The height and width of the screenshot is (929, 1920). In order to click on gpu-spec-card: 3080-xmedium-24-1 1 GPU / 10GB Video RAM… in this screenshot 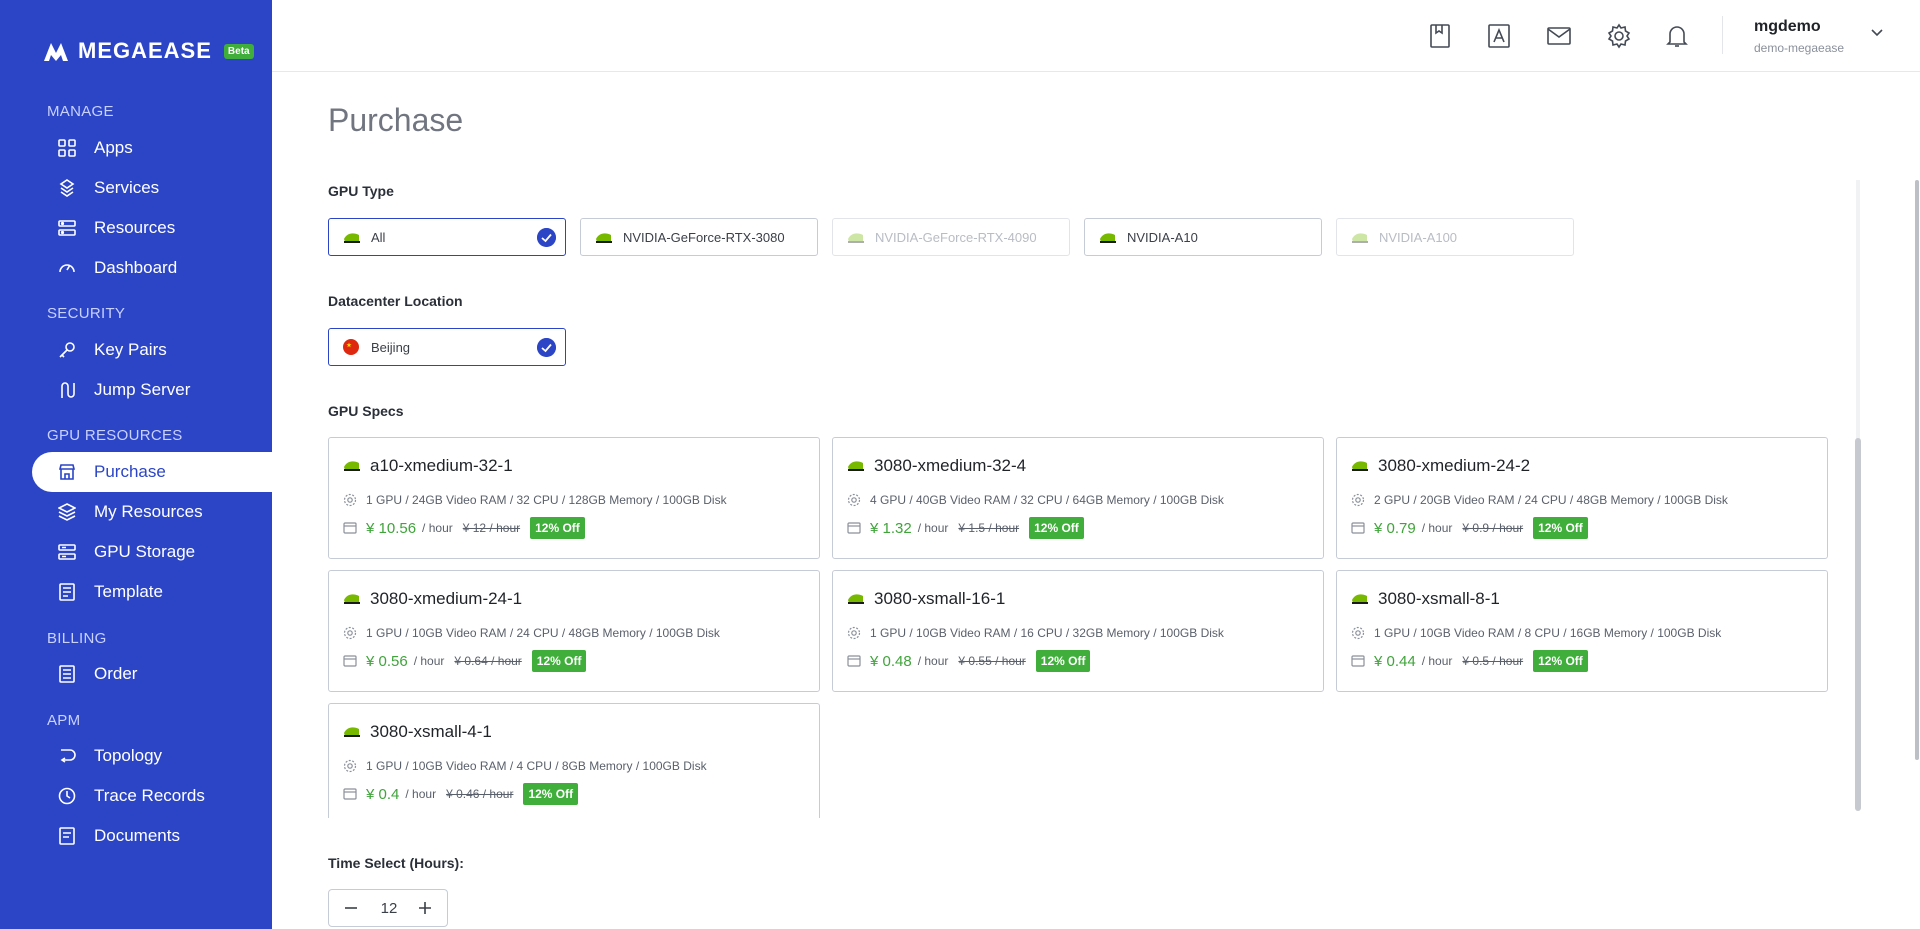, I will do `click(574, 631)`.